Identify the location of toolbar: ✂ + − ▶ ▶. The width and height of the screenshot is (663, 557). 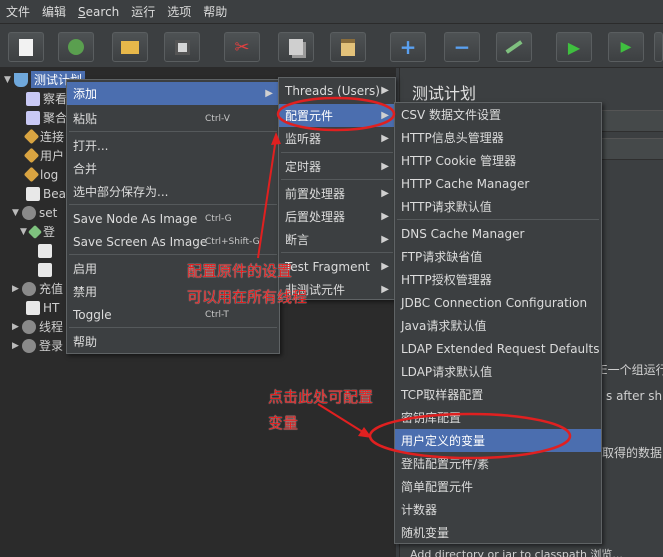
(331, 46).